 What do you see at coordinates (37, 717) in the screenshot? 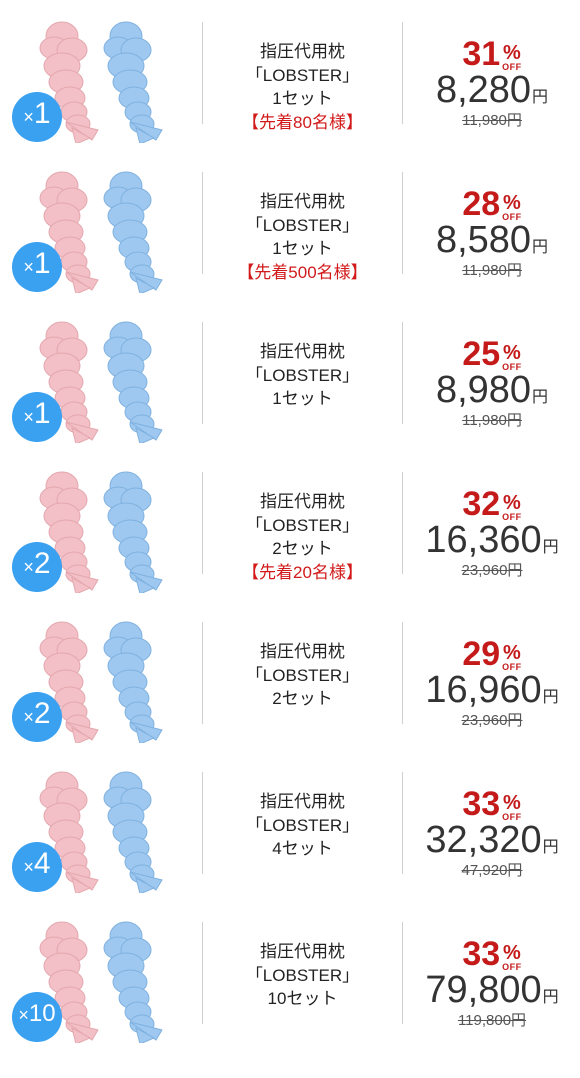
I see `quantity-badge: × 2` at bounding box center [37, 717].